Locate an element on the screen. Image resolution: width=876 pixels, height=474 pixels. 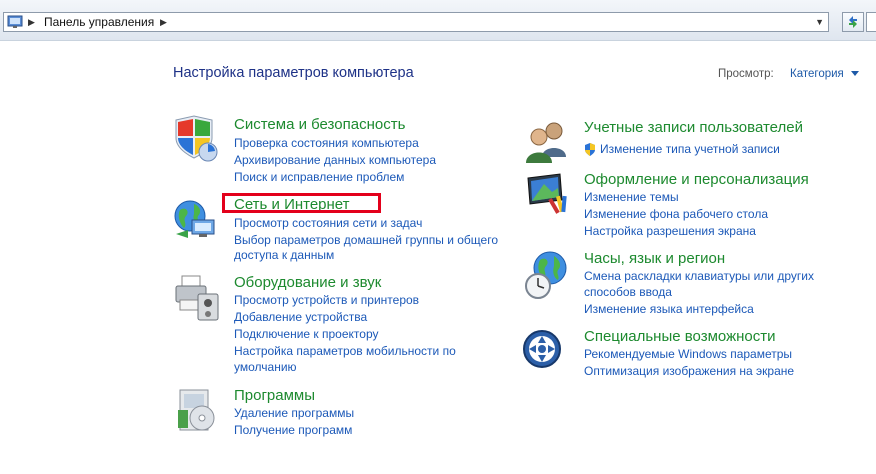
link-devices-printers: Просмотр устройств и принтеров is located at coordinates (326, 300).